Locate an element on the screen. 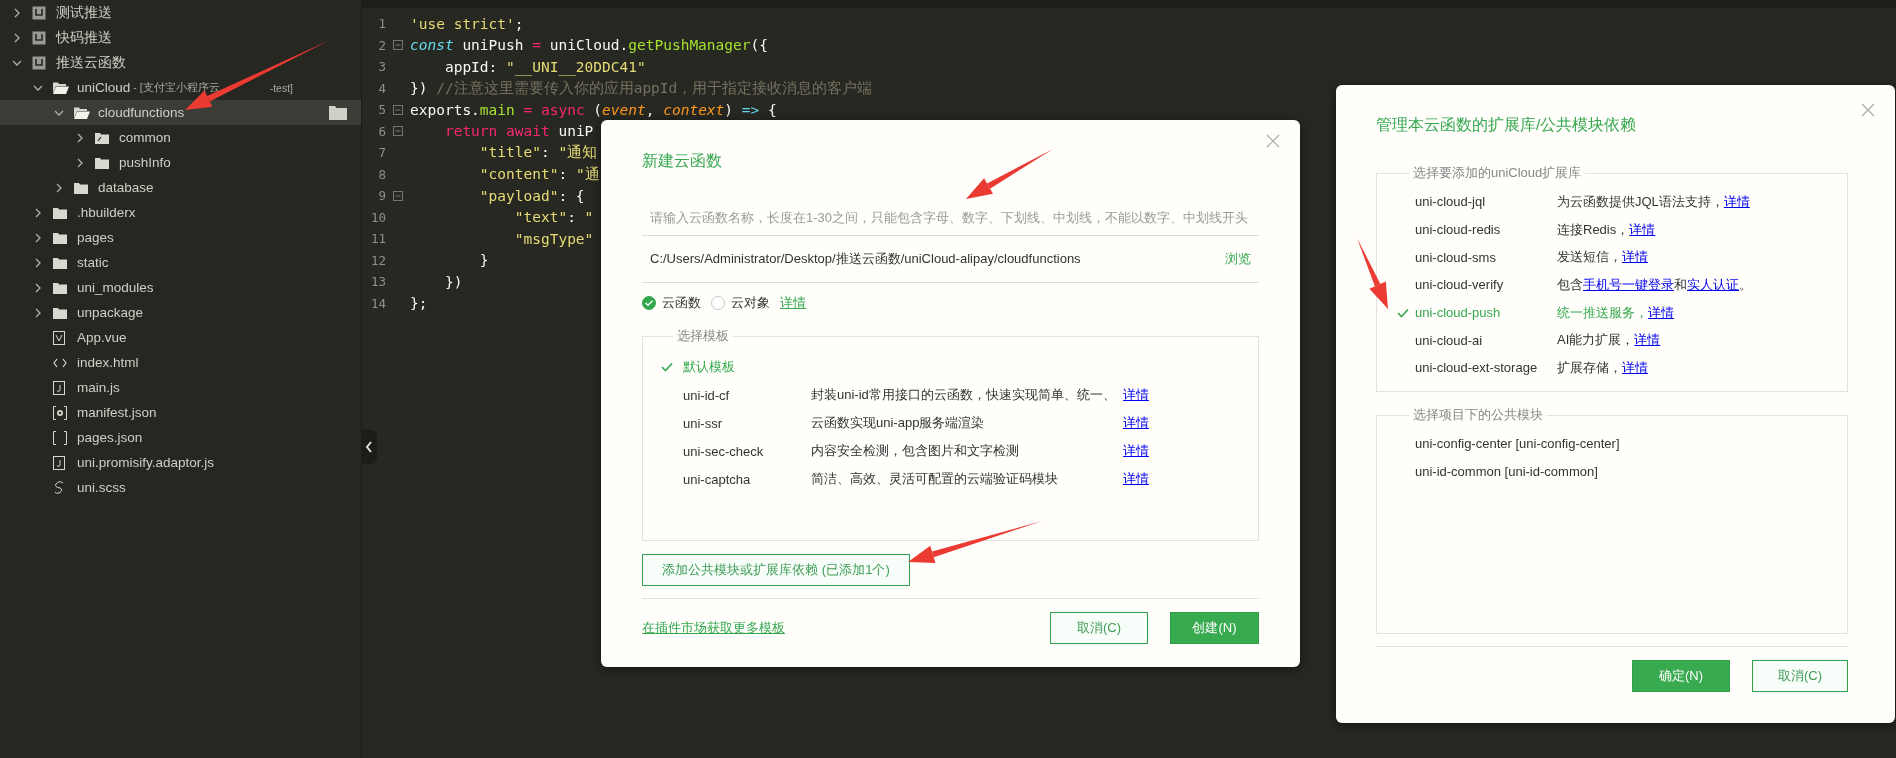 Image resolution: width=1896 pixels, height=758 pixels. tree-item-label: uni_modules is located at coordinates (115, 287).